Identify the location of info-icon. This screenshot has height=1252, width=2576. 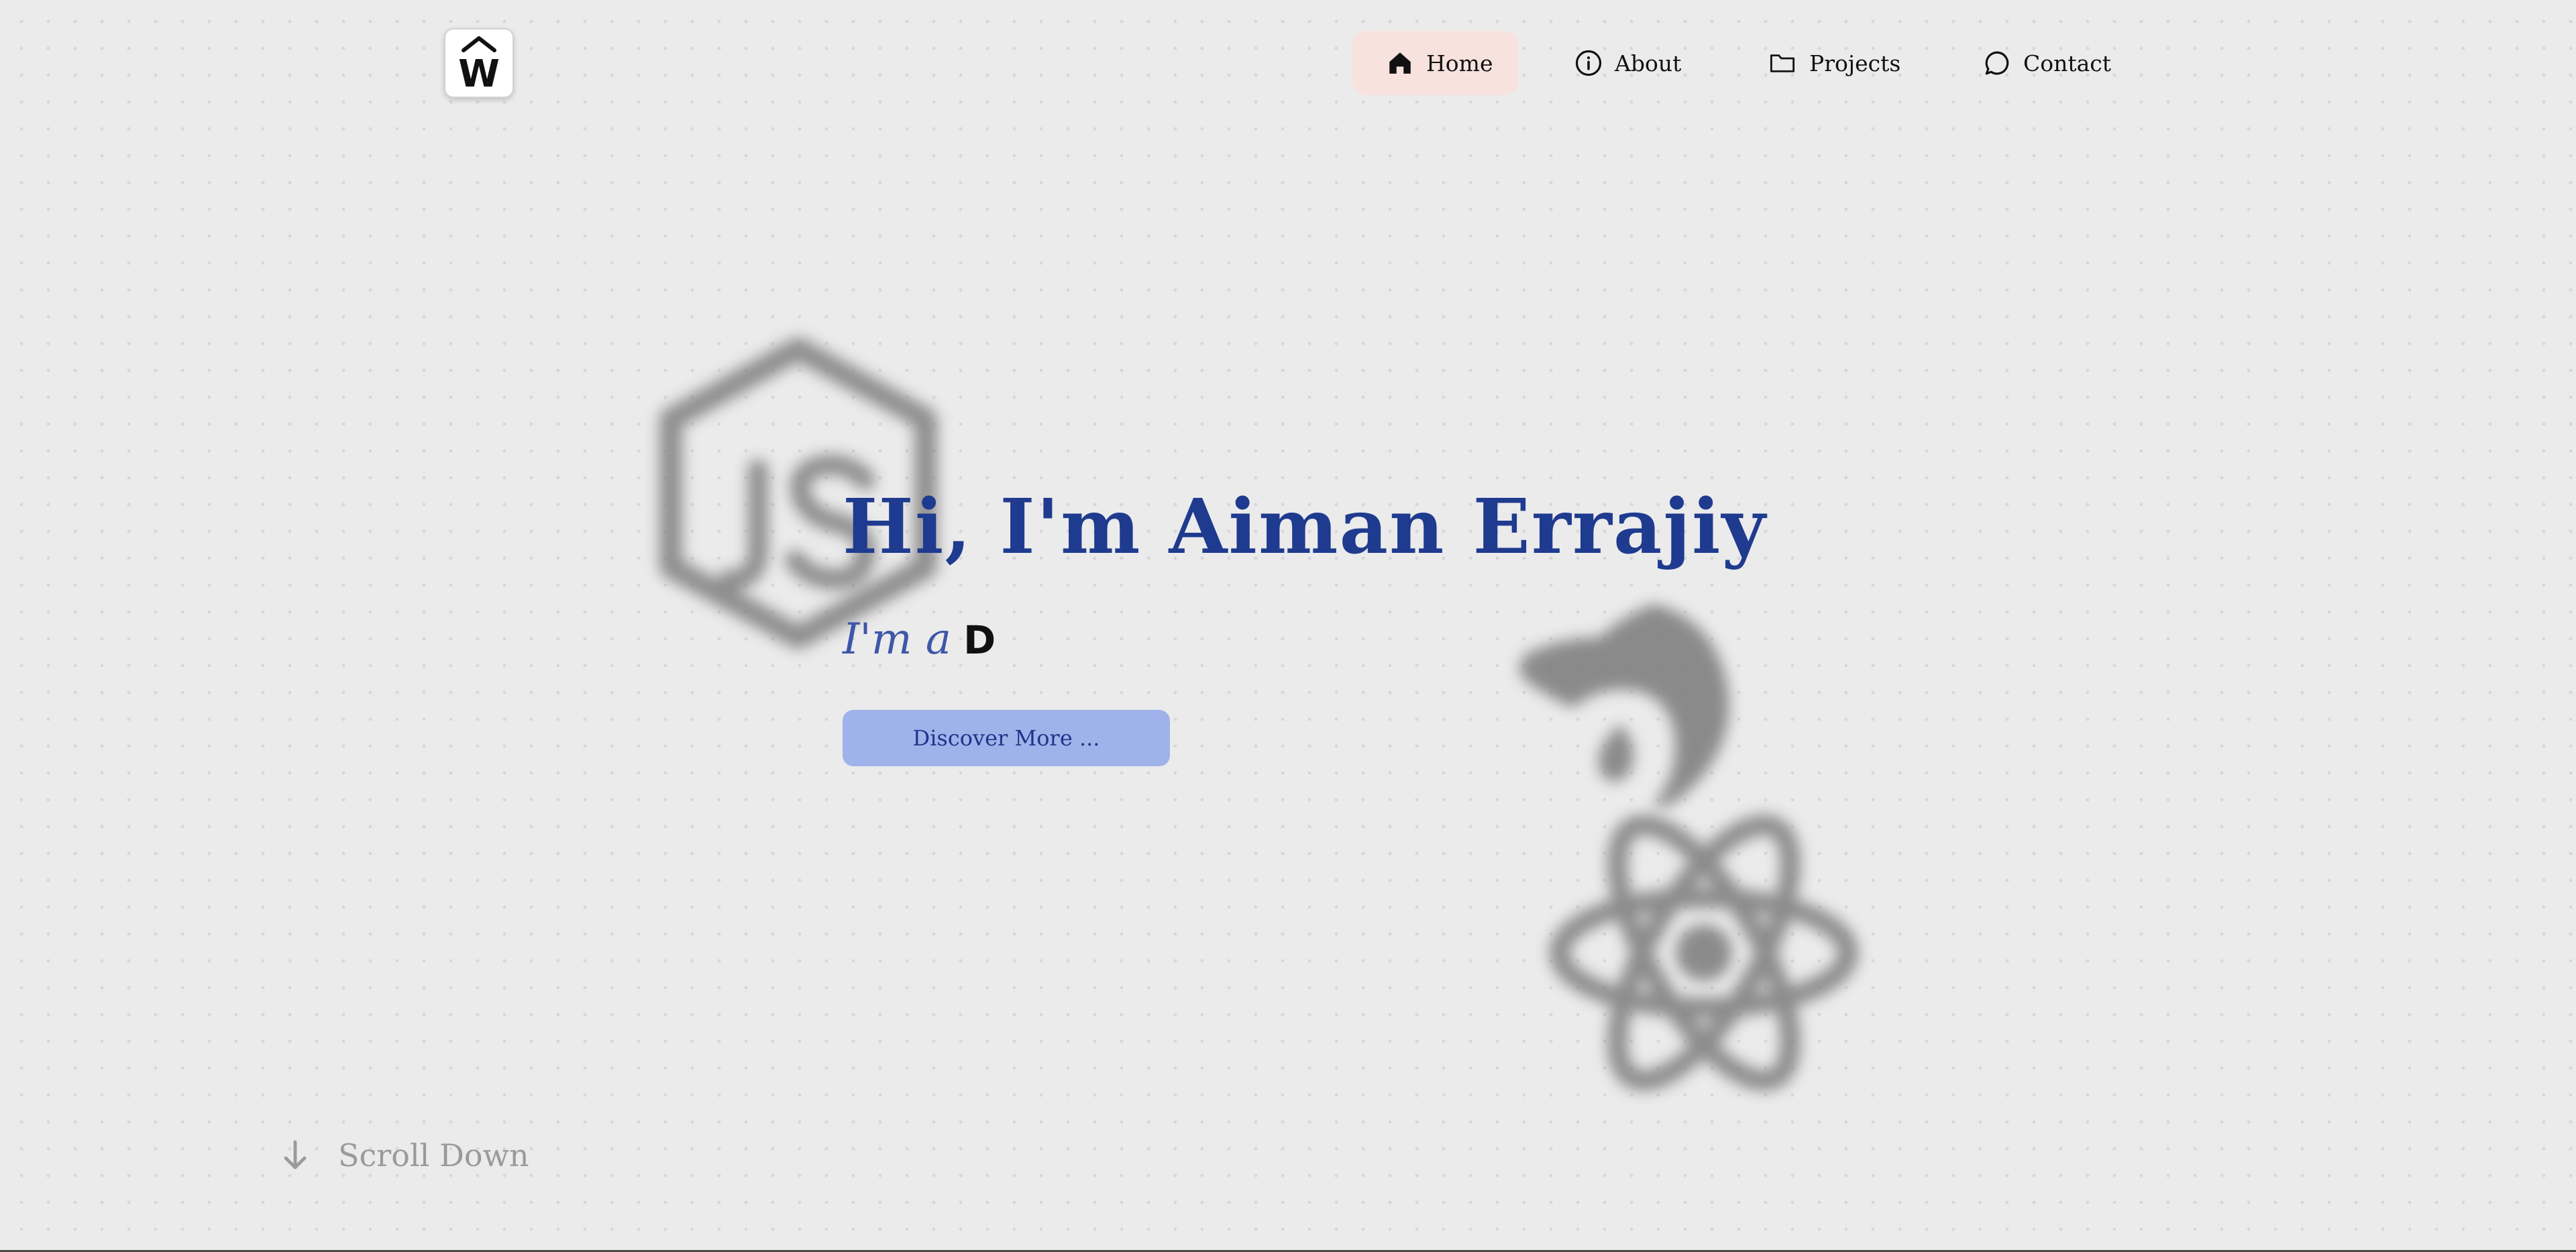
(1588, 63).